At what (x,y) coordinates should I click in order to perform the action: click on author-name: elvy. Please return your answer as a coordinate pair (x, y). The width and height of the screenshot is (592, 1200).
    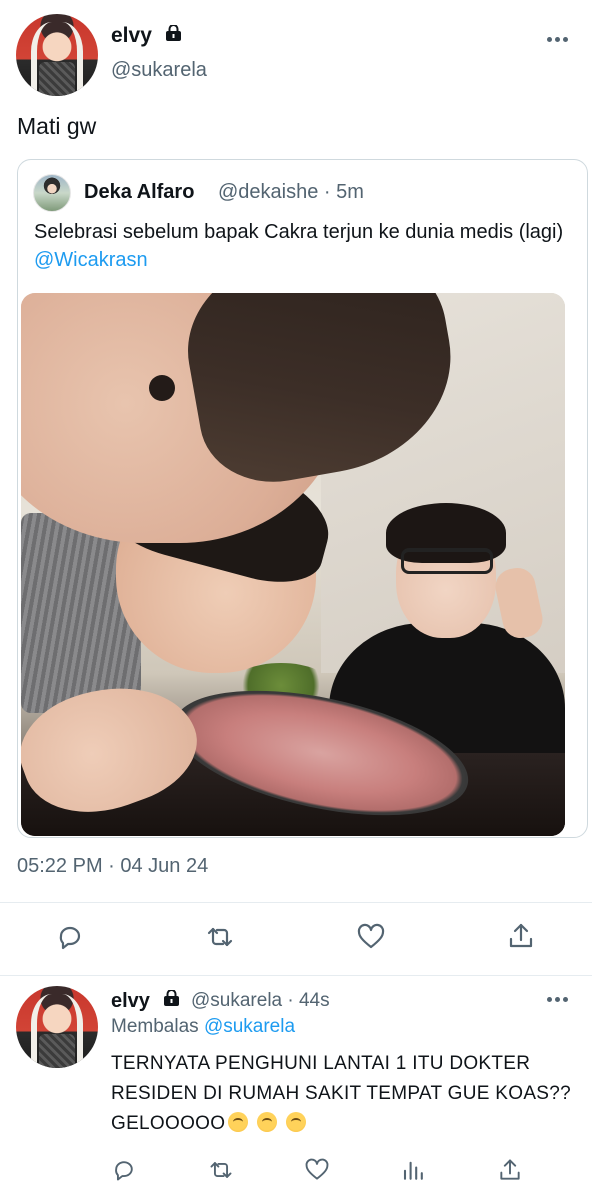
    Looking at the image, I should click on (131, 36).